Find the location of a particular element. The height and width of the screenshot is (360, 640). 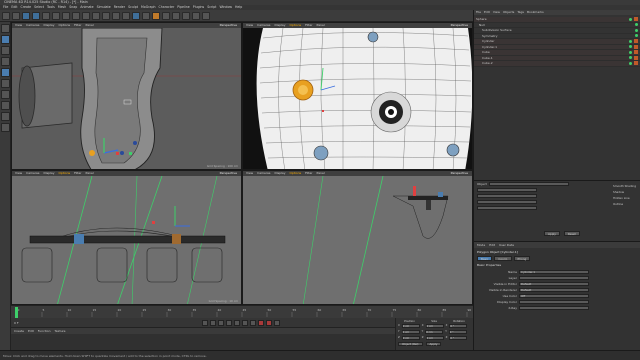

viewport-canvas: Grid Spacing : 100 cm is located at coordinates (126, 98).